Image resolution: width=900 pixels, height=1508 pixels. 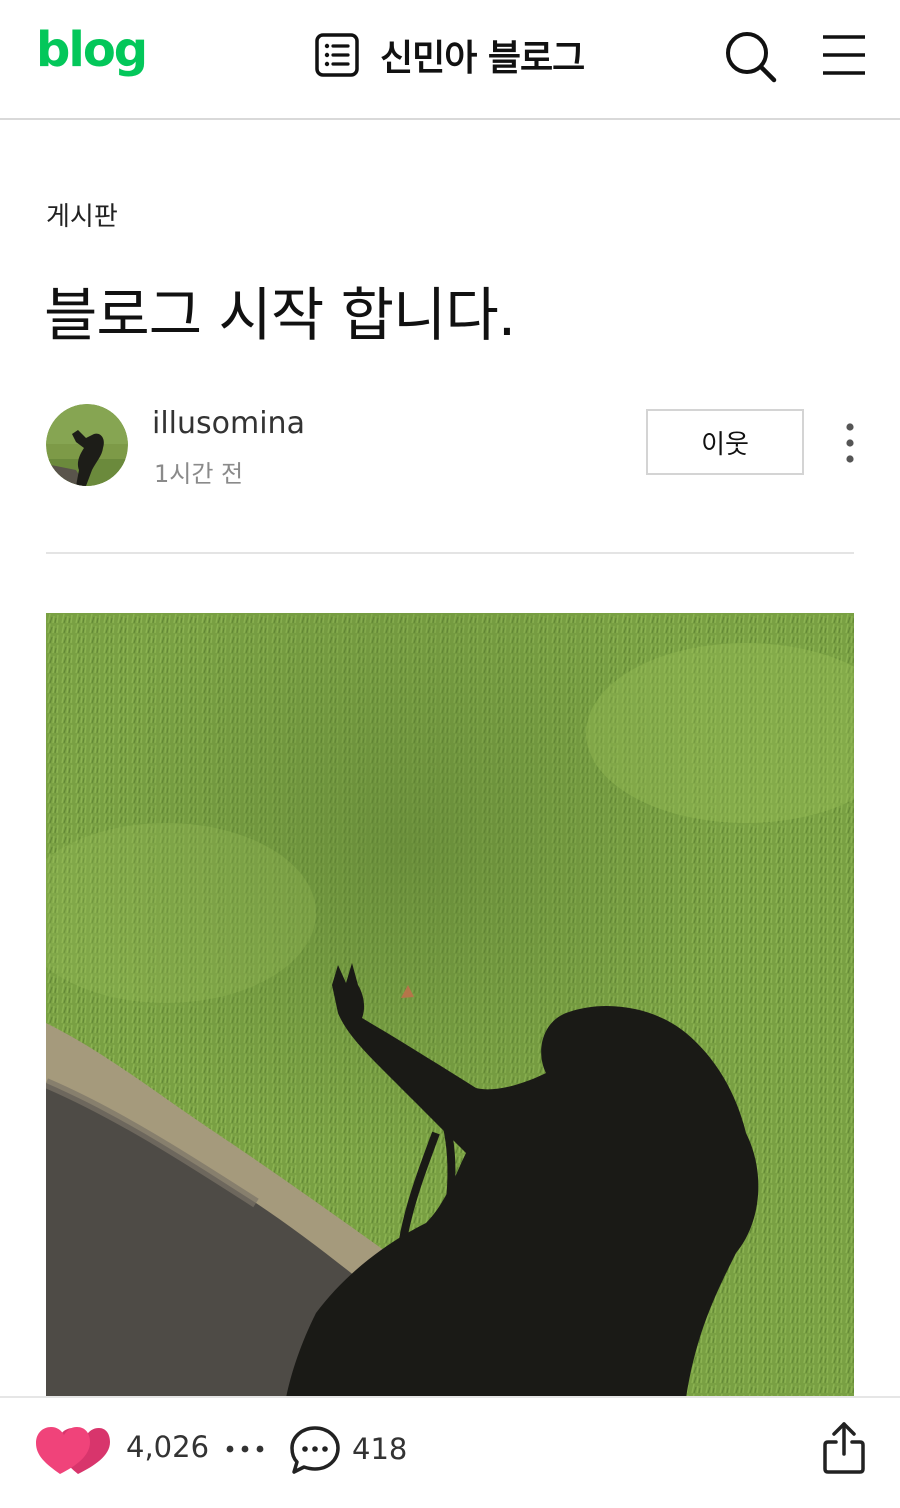 What do you see at coordinates (337, 55) in the screenshot?
I see `list-icon` at bounding box center [337, 55].